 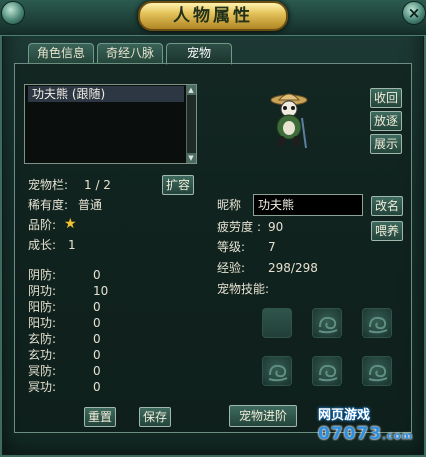 What do you see at coordinates (42, 355) in the screenshot?
I see `stat-label: 玄功:` at bounding box center [42, 355].